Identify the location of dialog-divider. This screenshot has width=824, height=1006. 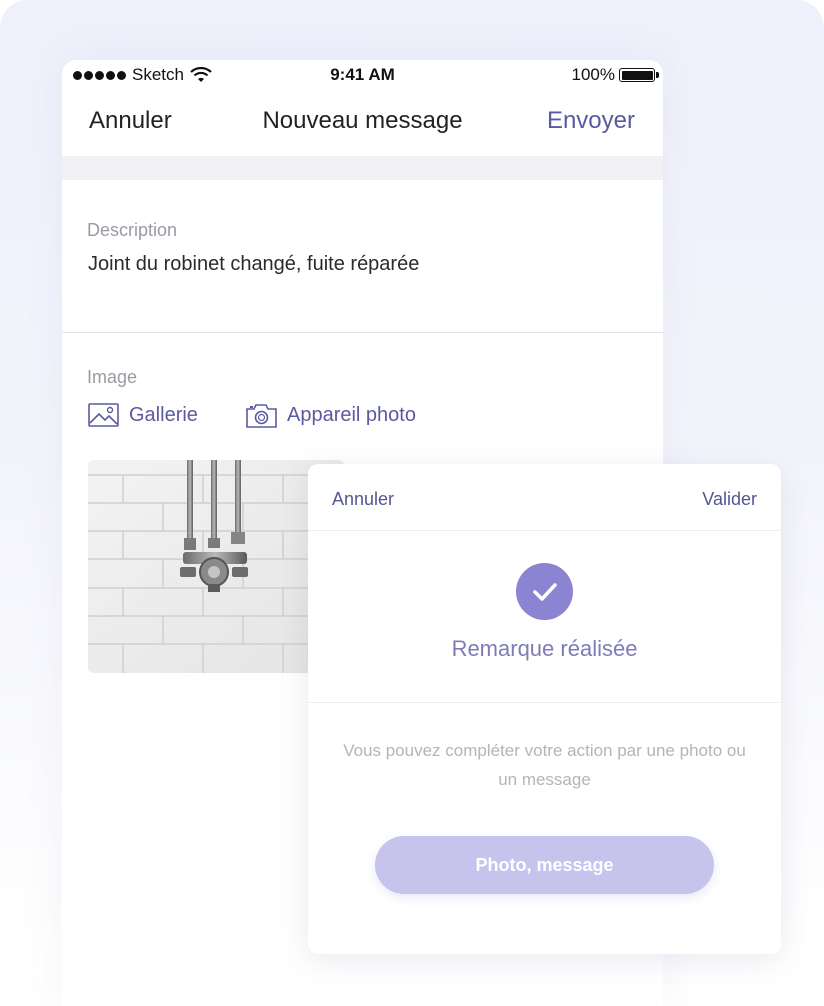
(544, 702).